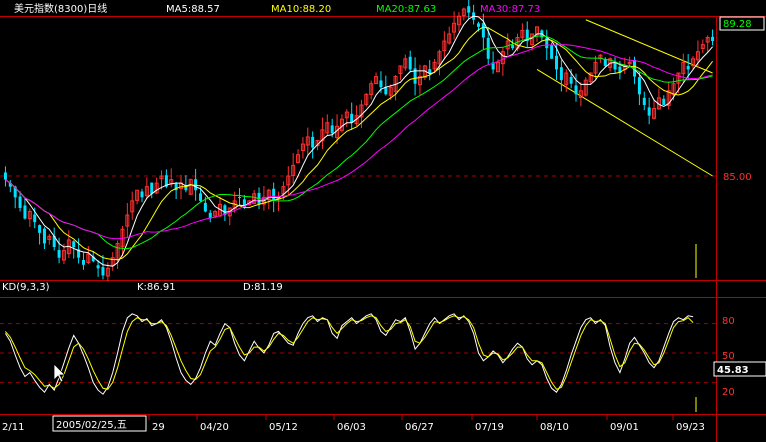 Image resolution: width=766 pixels, height=442 pixels. Describe the element at coordinates (301, 9) in the screenshot. I see `ma10-label: MA10:88.20` at that location.